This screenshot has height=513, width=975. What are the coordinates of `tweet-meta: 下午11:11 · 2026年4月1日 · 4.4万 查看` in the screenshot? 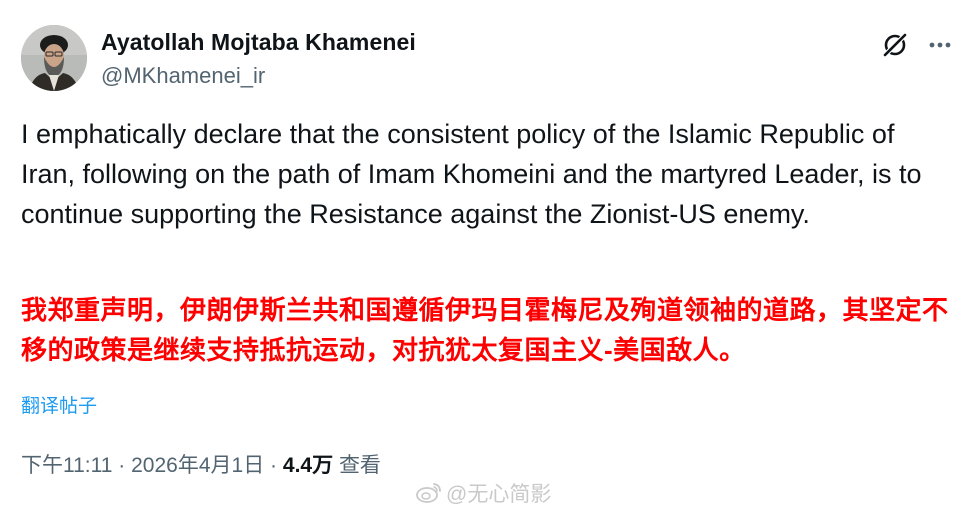 It's located at (201, 464).